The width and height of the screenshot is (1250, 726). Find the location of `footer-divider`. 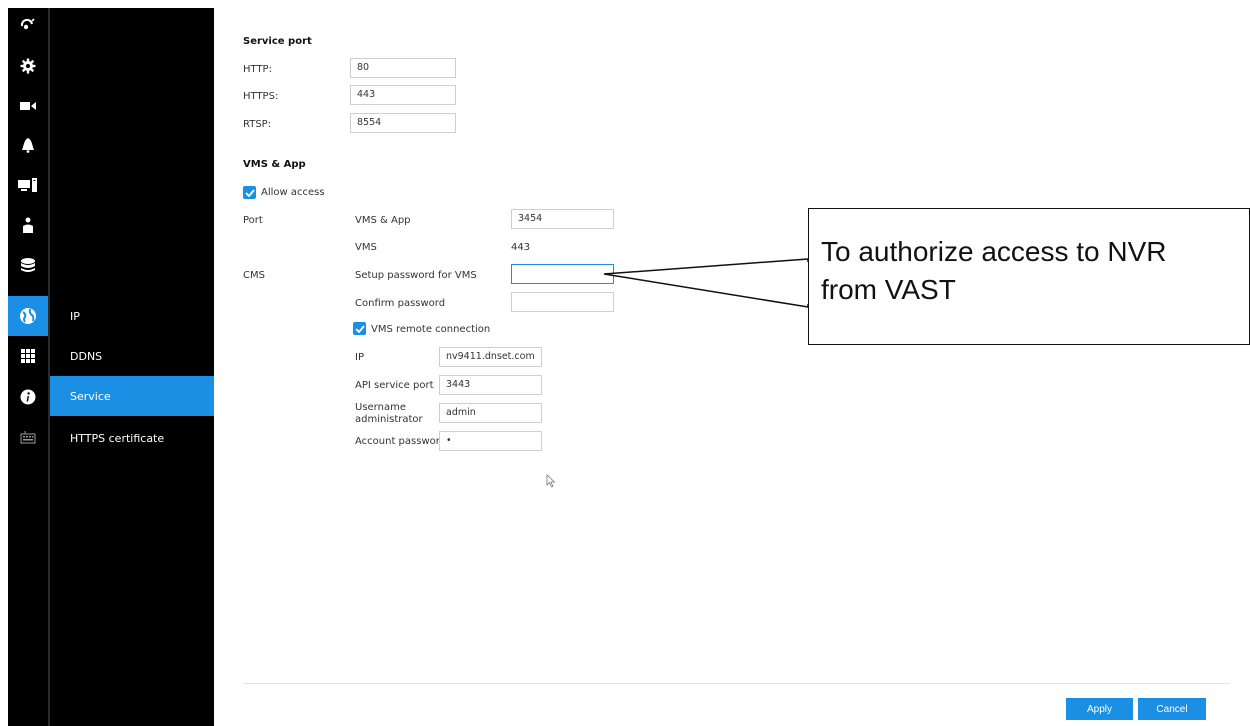

footer-divider is located at coordinates (737, 683).